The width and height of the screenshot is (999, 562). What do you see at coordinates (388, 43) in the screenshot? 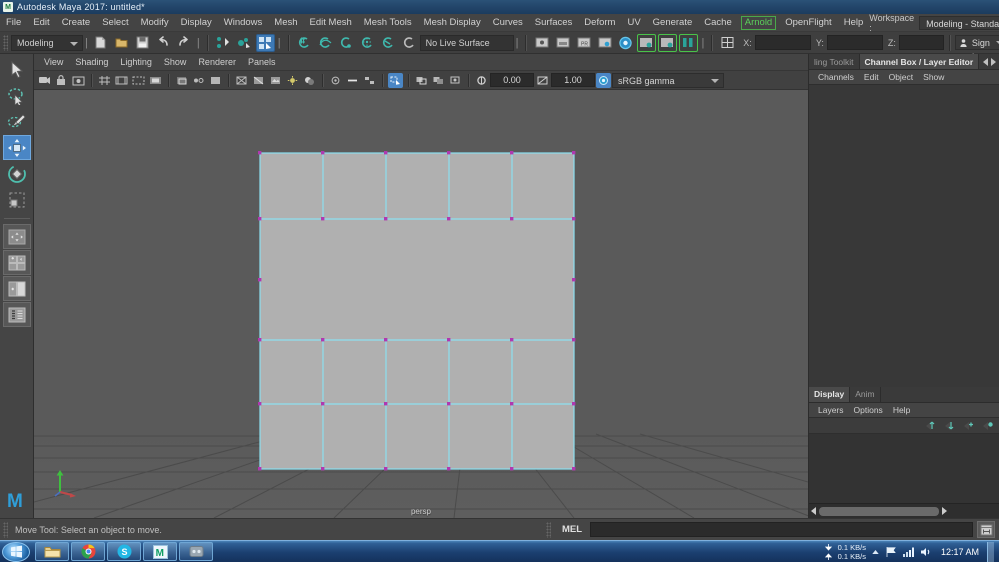
I see `snap-to-view-plane-button` at bounding box center [388, 43].